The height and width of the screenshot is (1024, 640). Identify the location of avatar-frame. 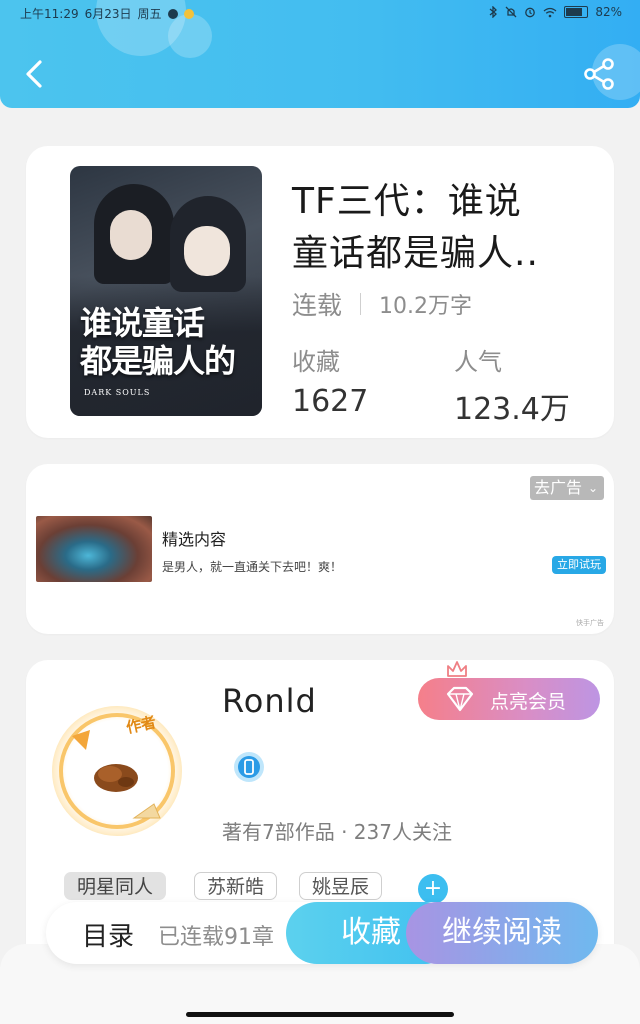
(117, 771).